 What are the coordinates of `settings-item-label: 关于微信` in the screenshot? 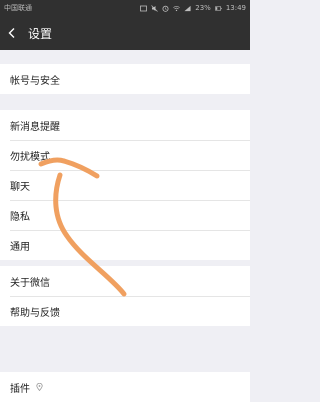 It's located at (30, 283).